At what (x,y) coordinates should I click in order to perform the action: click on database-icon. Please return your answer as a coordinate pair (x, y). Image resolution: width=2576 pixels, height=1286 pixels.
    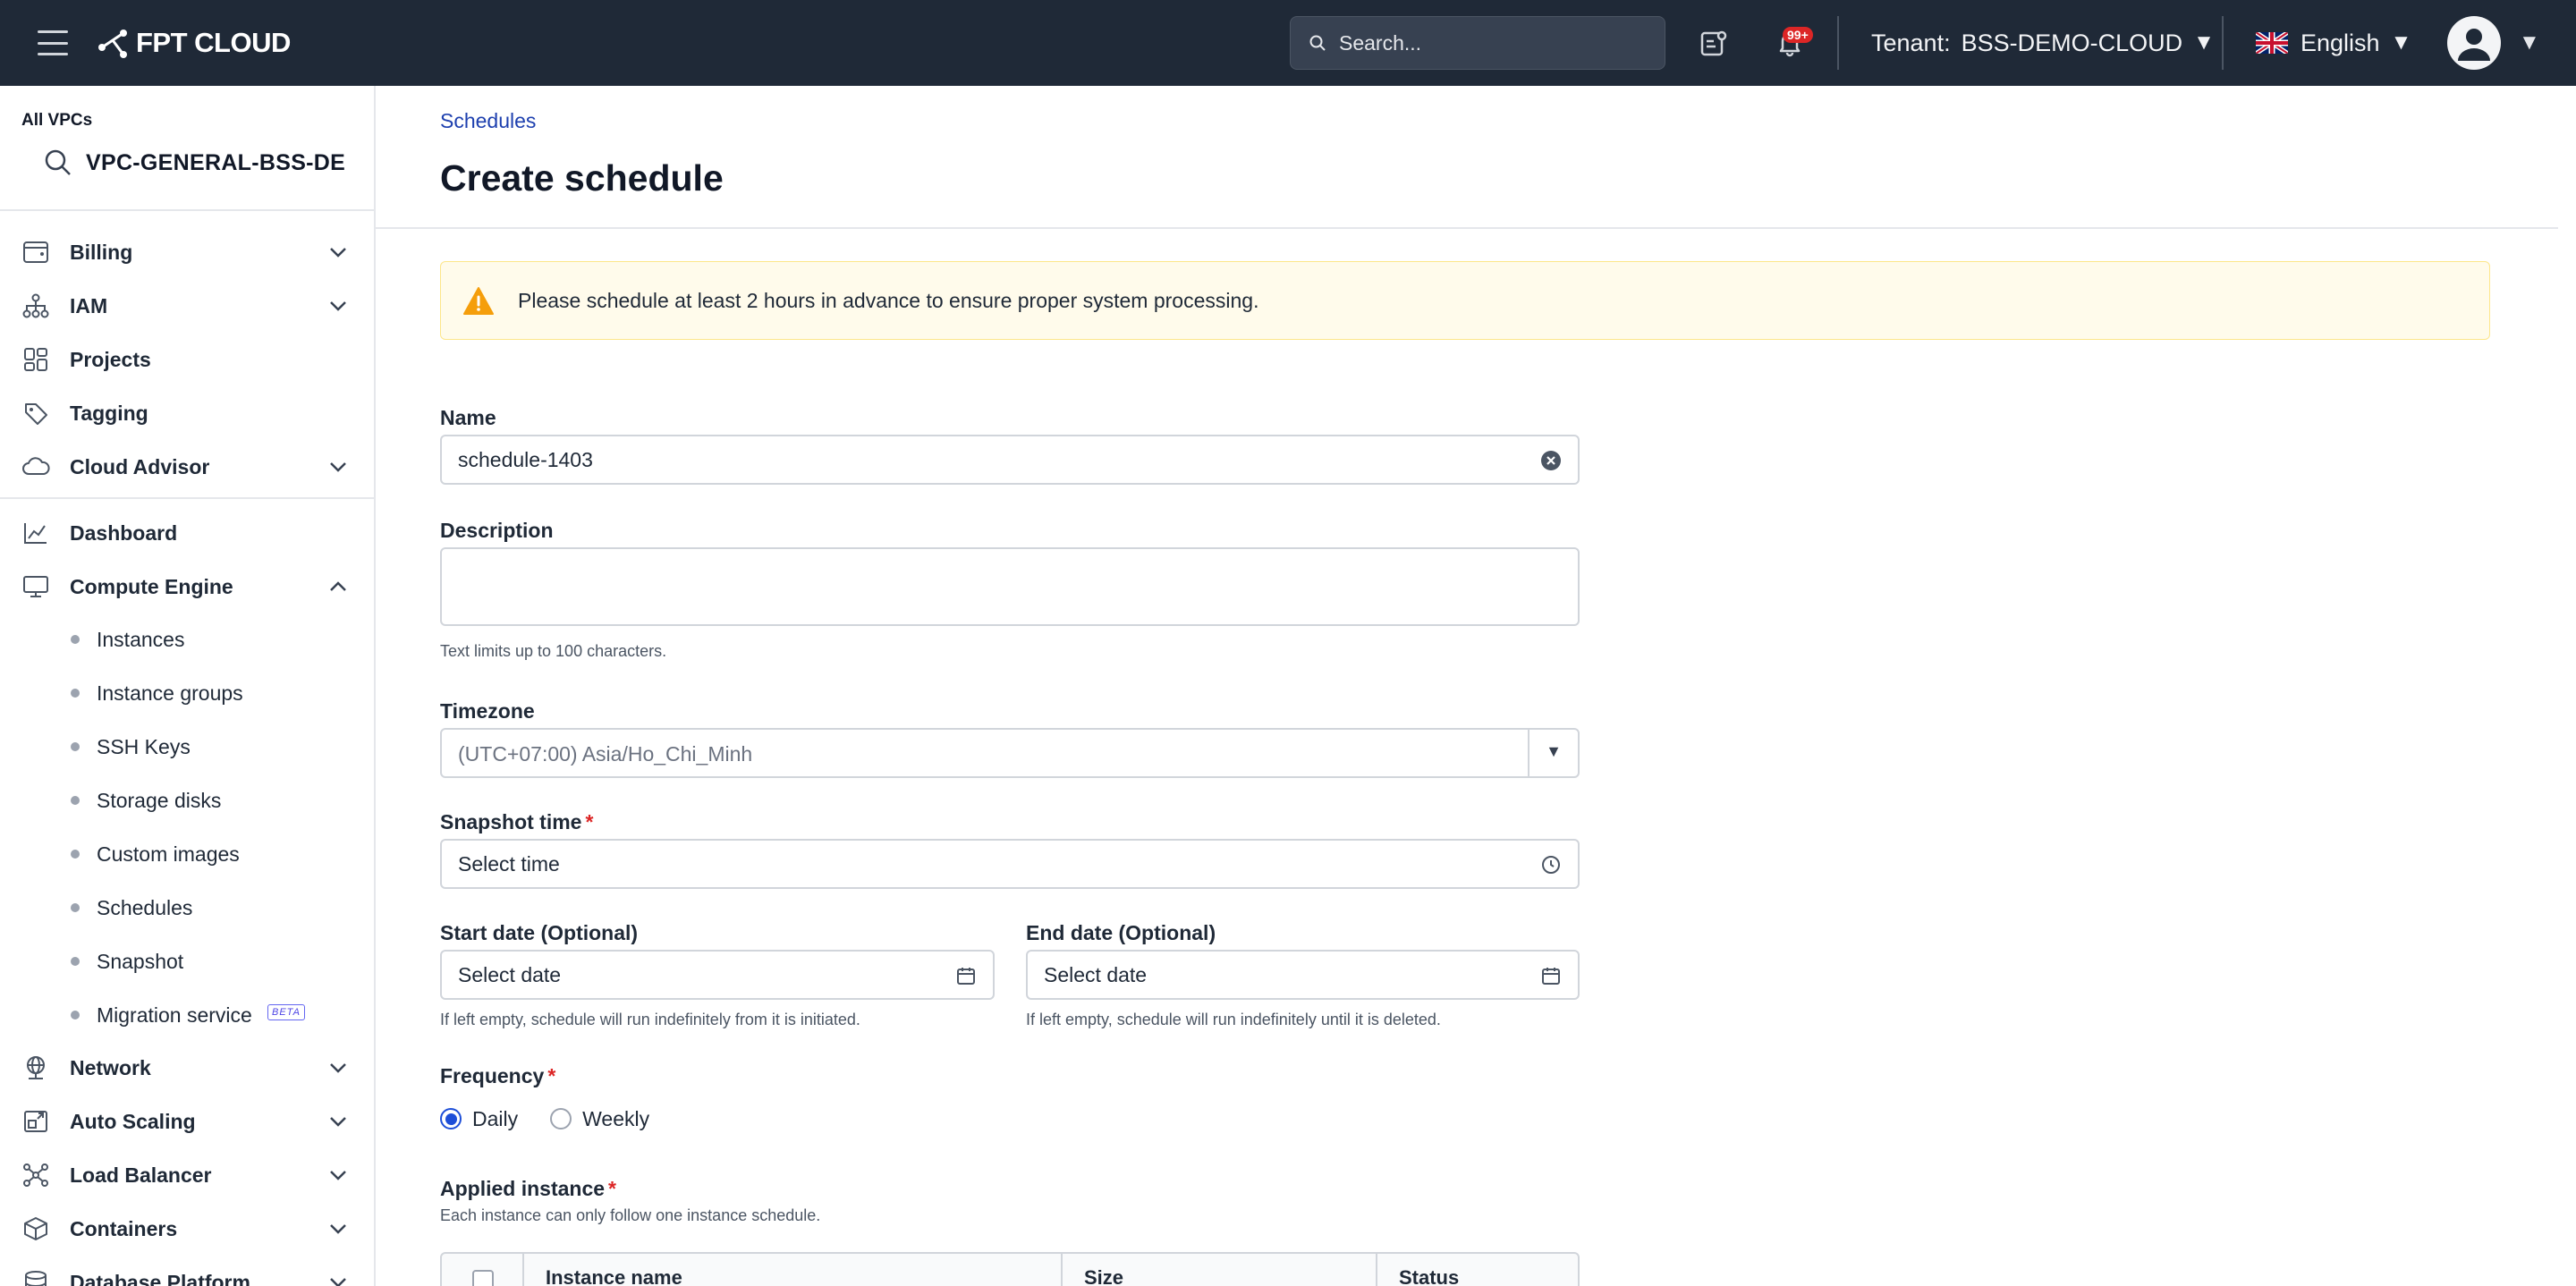
    Looking at the image, I should click on (35, 1277).